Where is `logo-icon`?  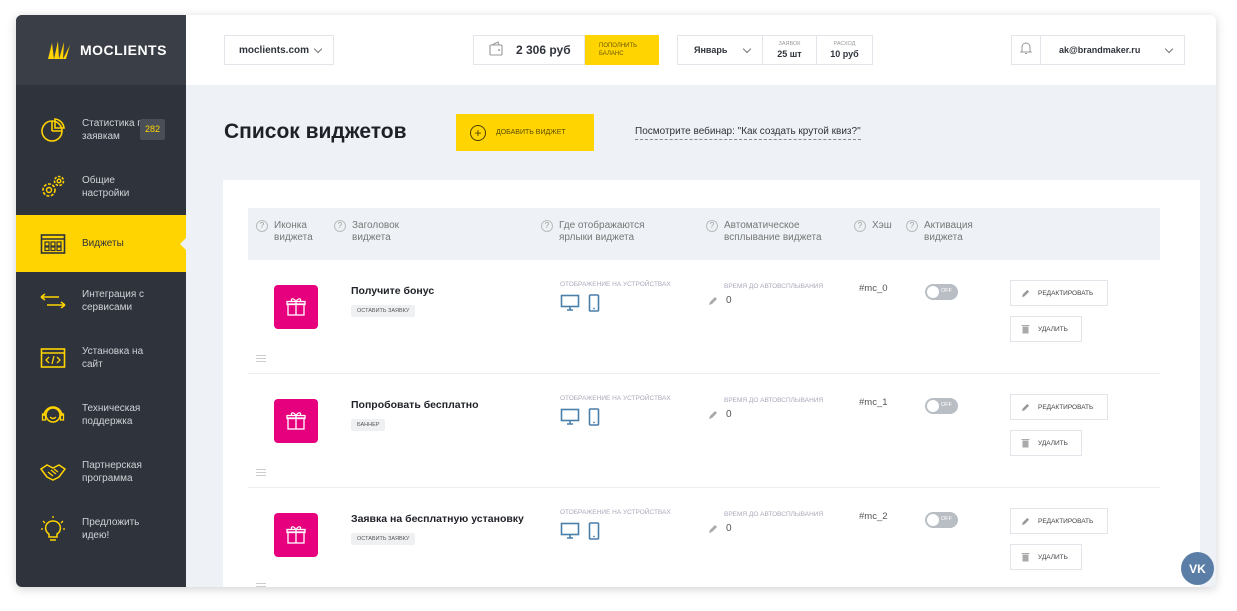
logo-icon is located at coordinates (59, 50).